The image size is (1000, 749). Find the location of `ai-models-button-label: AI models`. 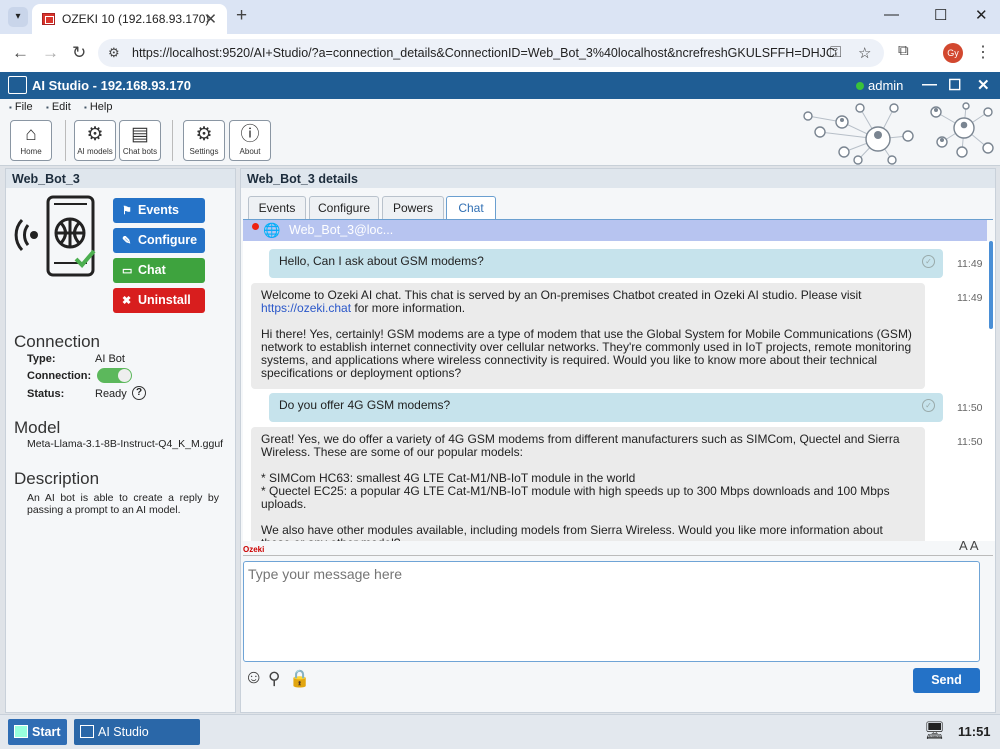

ai-models-button-label: AI models is located at coordinates (95, 151).